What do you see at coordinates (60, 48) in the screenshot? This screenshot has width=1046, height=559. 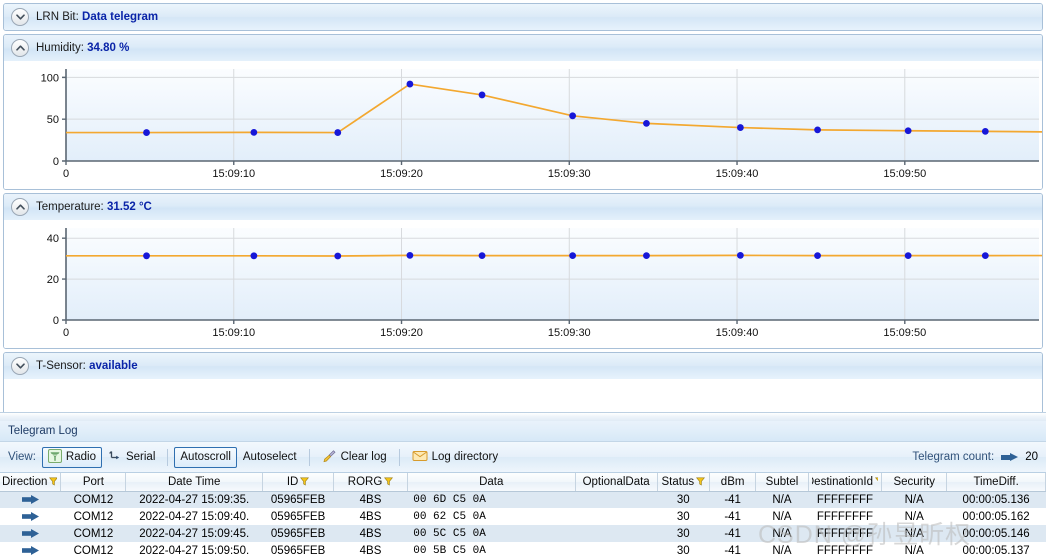 I see `panel-humidity-label: Humidity:` at bounding box center [60, 48].